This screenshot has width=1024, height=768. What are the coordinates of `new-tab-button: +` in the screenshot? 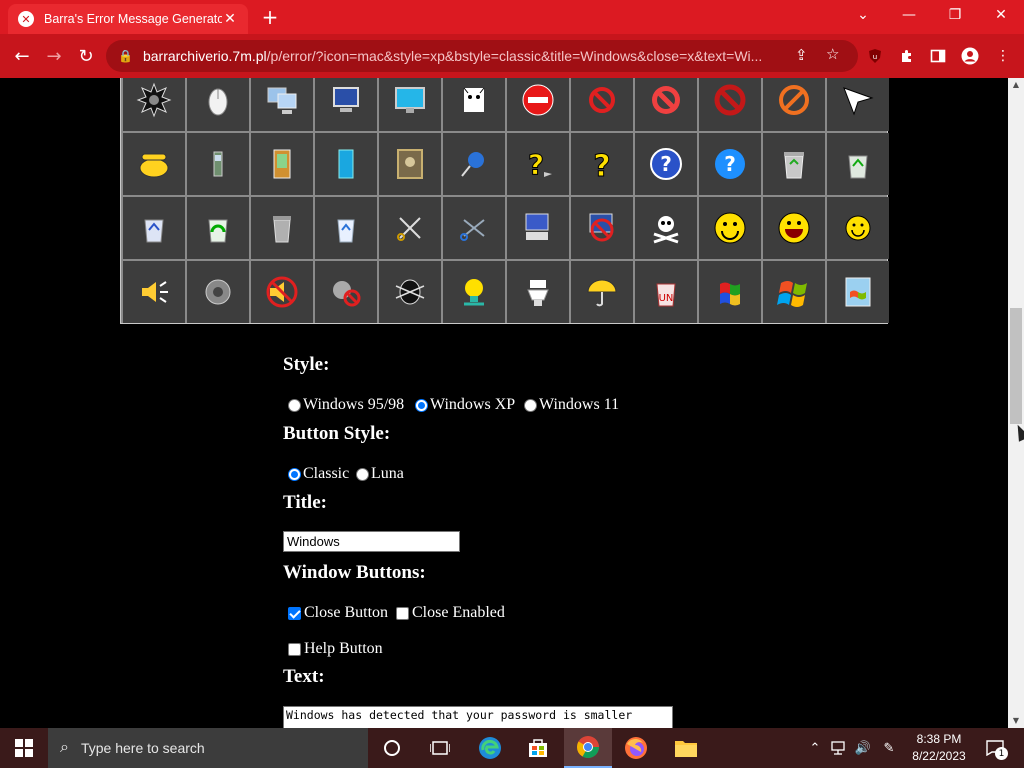 It's located at (270, 17).